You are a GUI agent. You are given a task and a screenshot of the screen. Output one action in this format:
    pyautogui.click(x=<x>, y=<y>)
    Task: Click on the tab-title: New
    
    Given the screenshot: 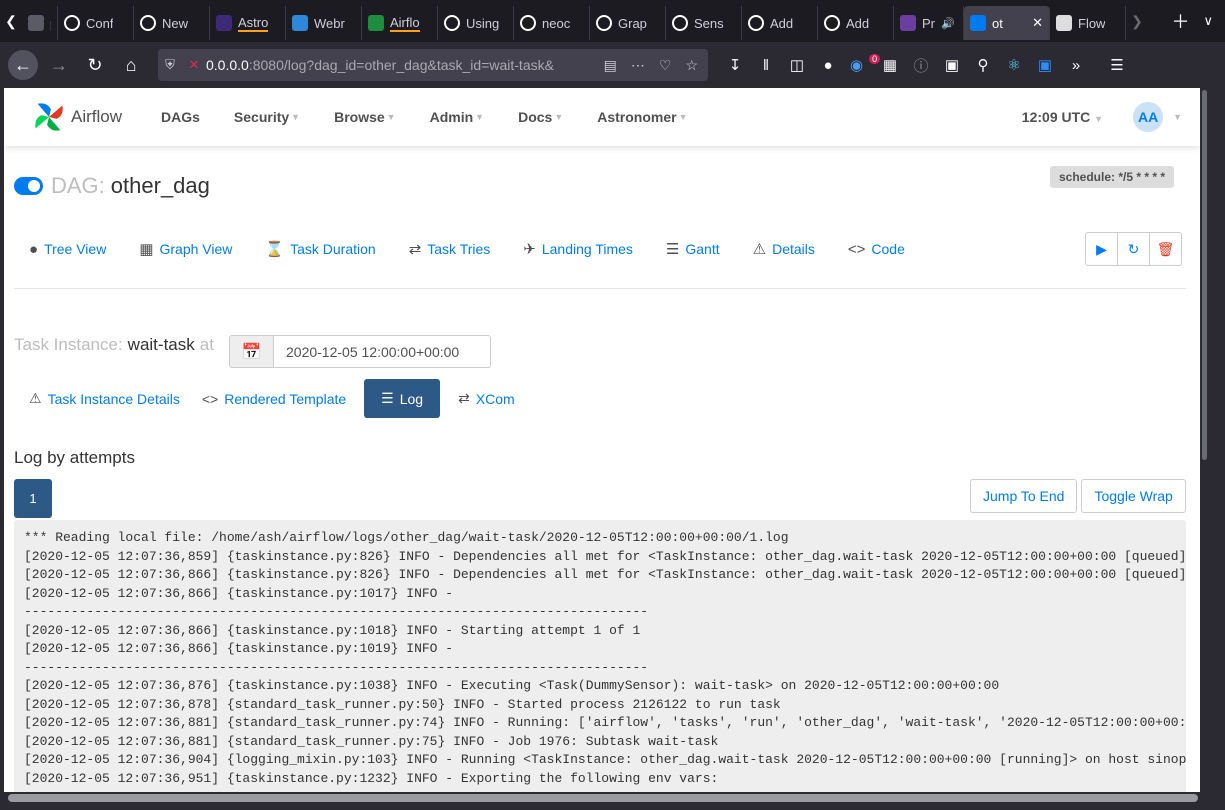 What is the action you would take?
    pyautogui.click(x=175, y=23)
    